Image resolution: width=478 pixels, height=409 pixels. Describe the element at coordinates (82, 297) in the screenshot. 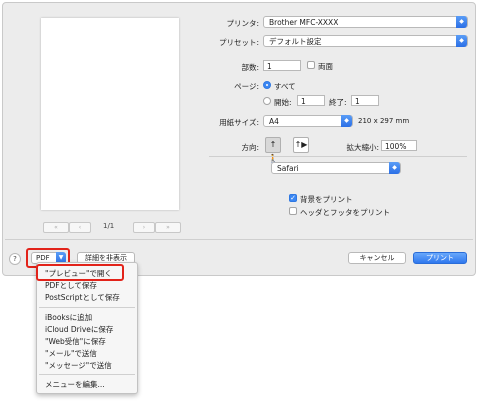

I see `menu-item-save-postscript: PostScriptとして保存` at that location.